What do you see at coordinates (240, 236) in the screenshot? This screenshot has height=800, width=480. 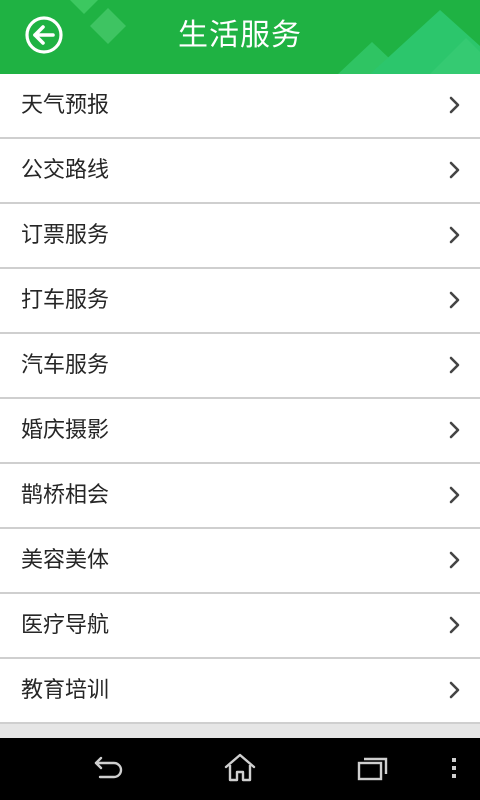 I see `list-item-ticketing: 订票服务` at bounding box center [240, 236].